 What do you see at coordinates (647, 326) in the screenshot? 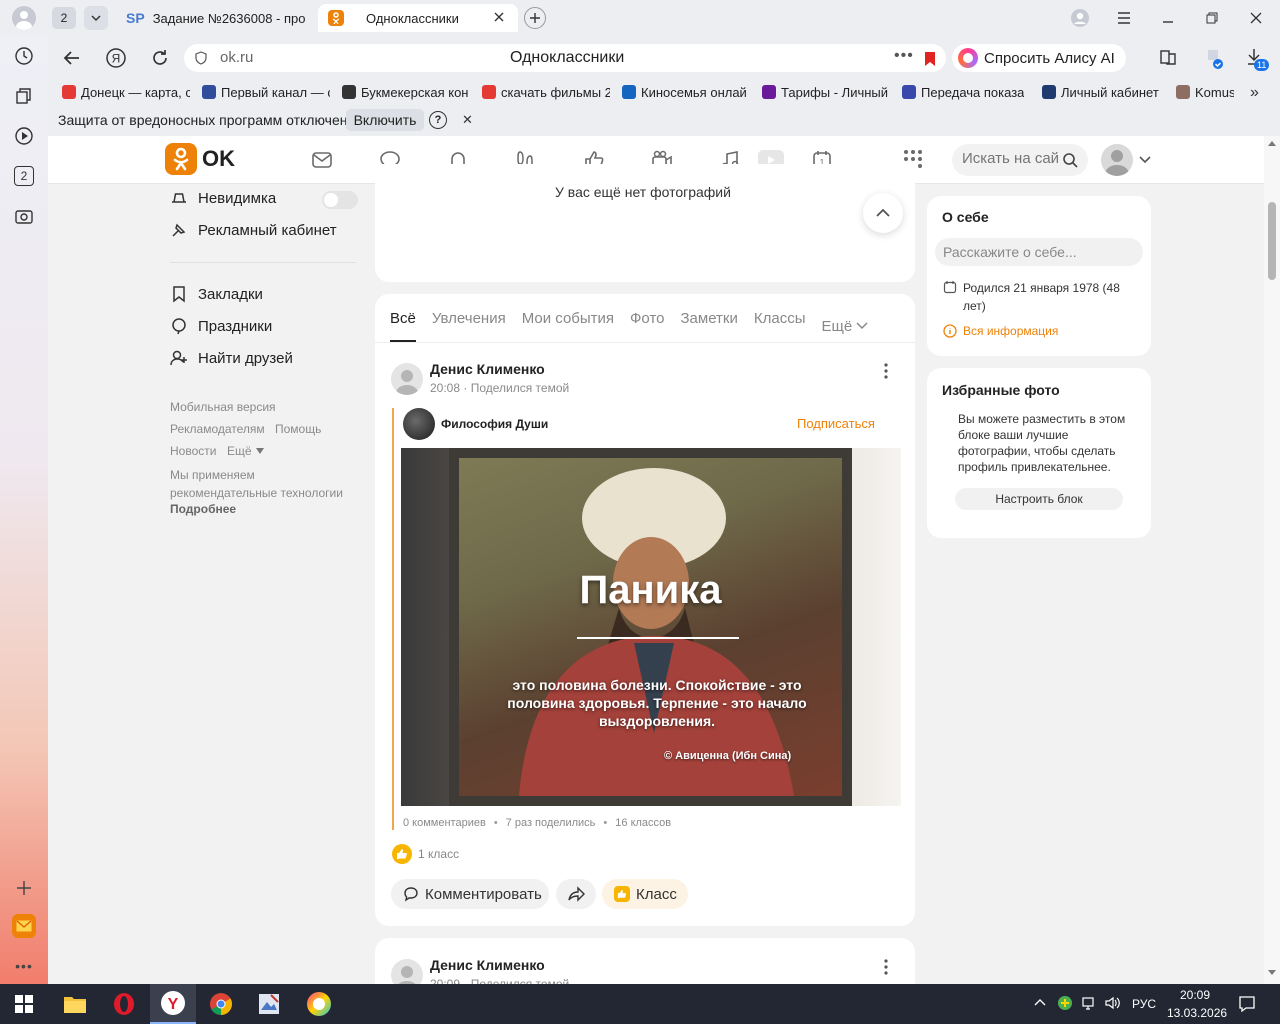
I see `feed-tab-photo: Фото` at bounding box center [647, 326].